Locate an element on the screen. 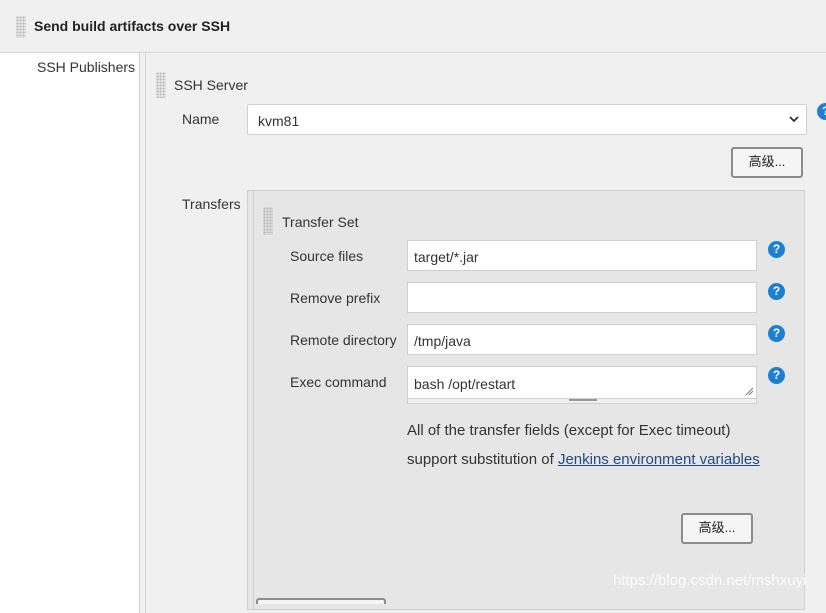 Image resolution: width=826 pixels, height=613 pixels. add-transfer-button-edge is located at coordinates (321, 601).